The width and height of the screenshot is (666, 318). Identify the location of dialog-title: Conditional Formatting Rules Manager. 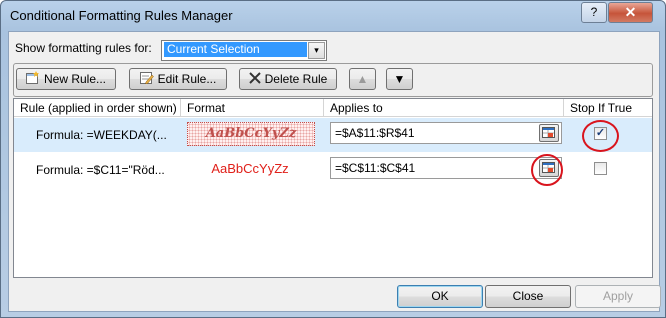
(121, 15).